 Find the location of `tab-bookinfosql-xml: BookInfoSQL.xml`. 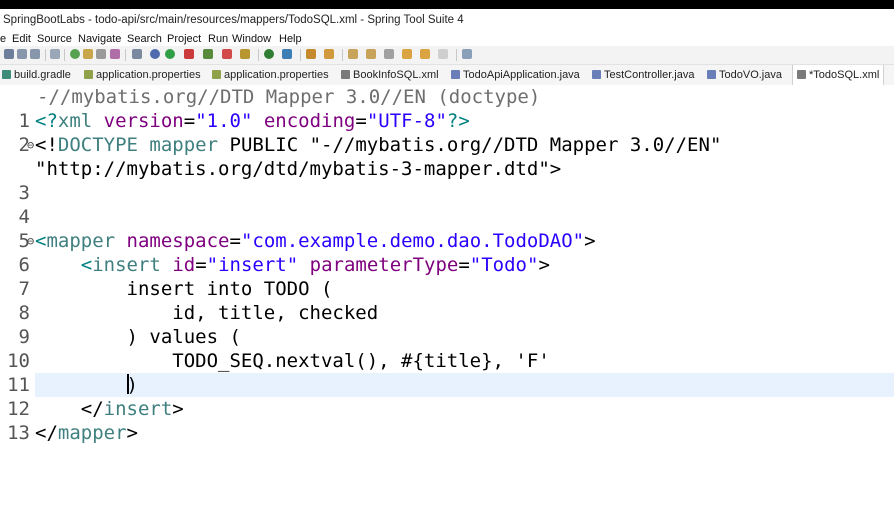

tab-bookinfosql-xml: BookInfoSQL.xml is located at coordinates (390, 75).